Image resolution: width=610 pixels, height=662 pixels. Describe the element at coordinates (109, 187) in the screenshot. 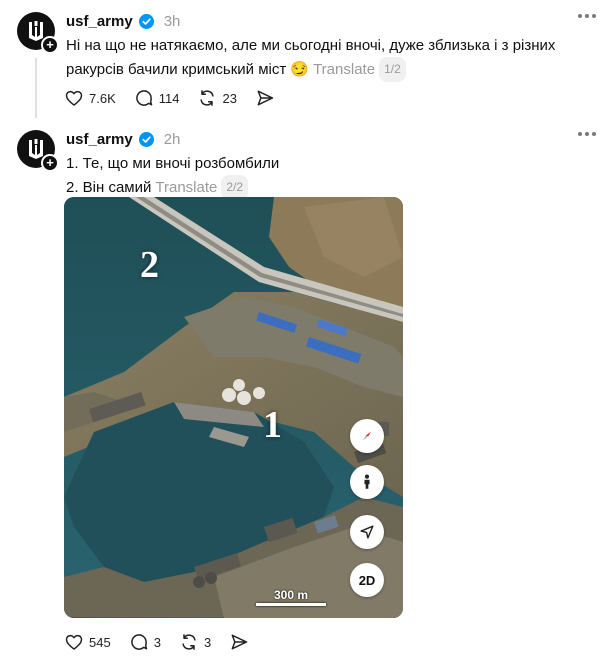

I see `post-line-2: 2. Він самий` at that location.